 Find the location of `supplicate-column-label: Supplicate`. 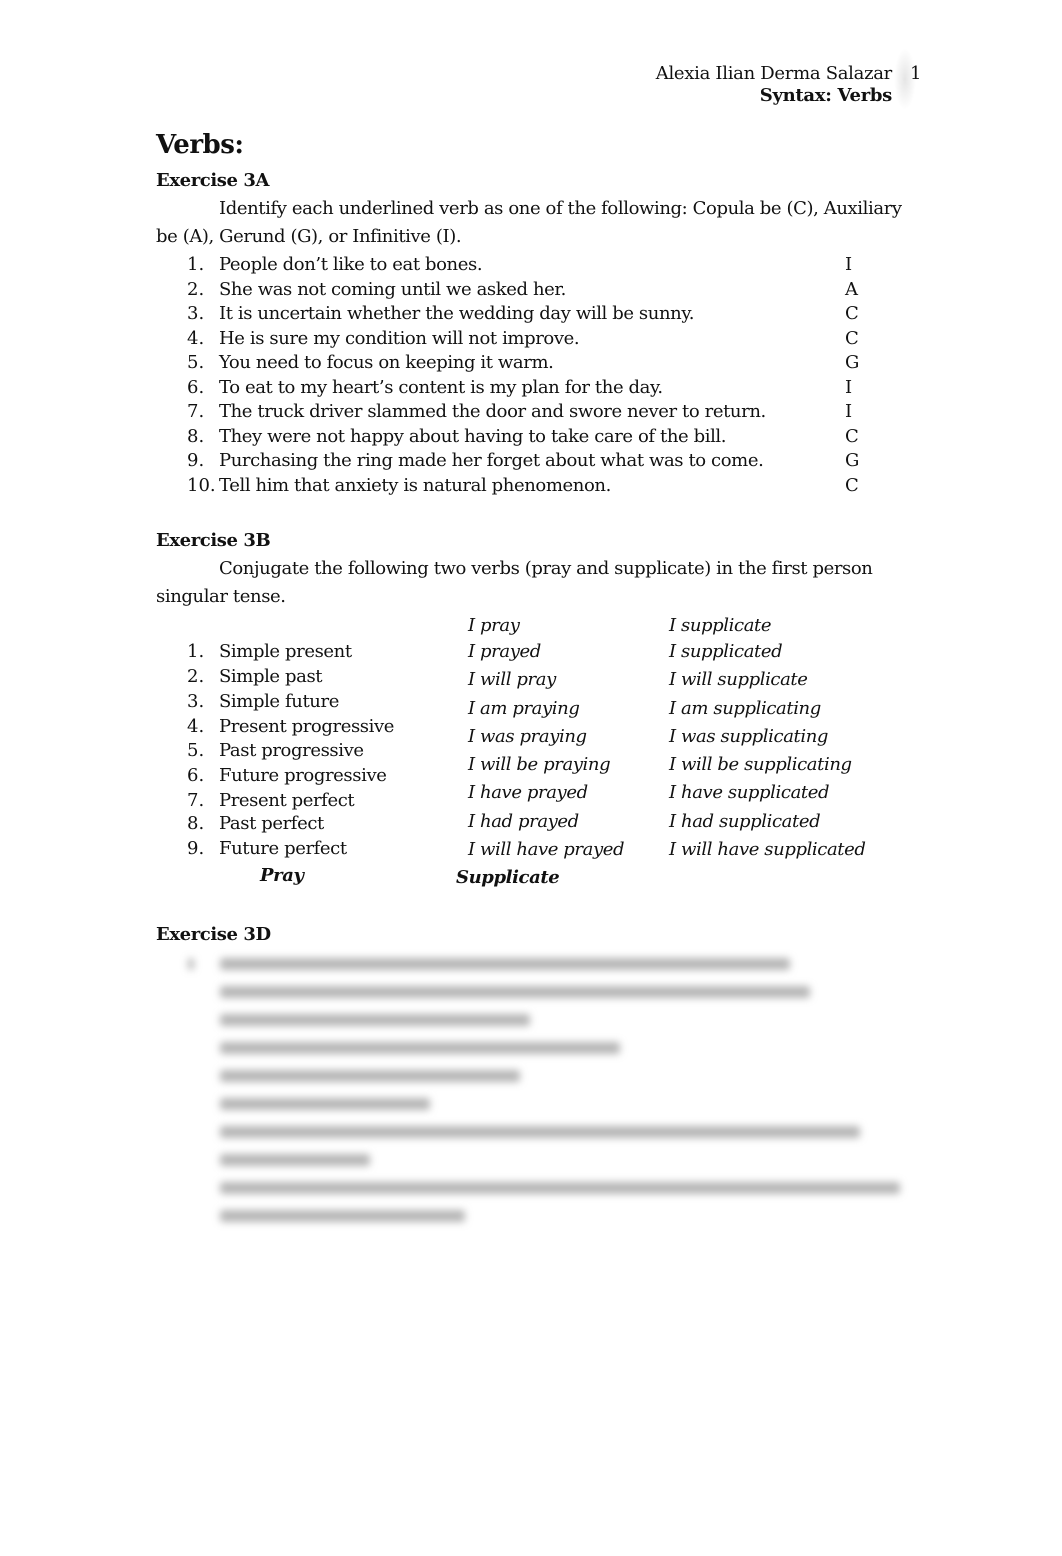

supplicate-column-label: Supplicate is located at coordinates (508, 877).